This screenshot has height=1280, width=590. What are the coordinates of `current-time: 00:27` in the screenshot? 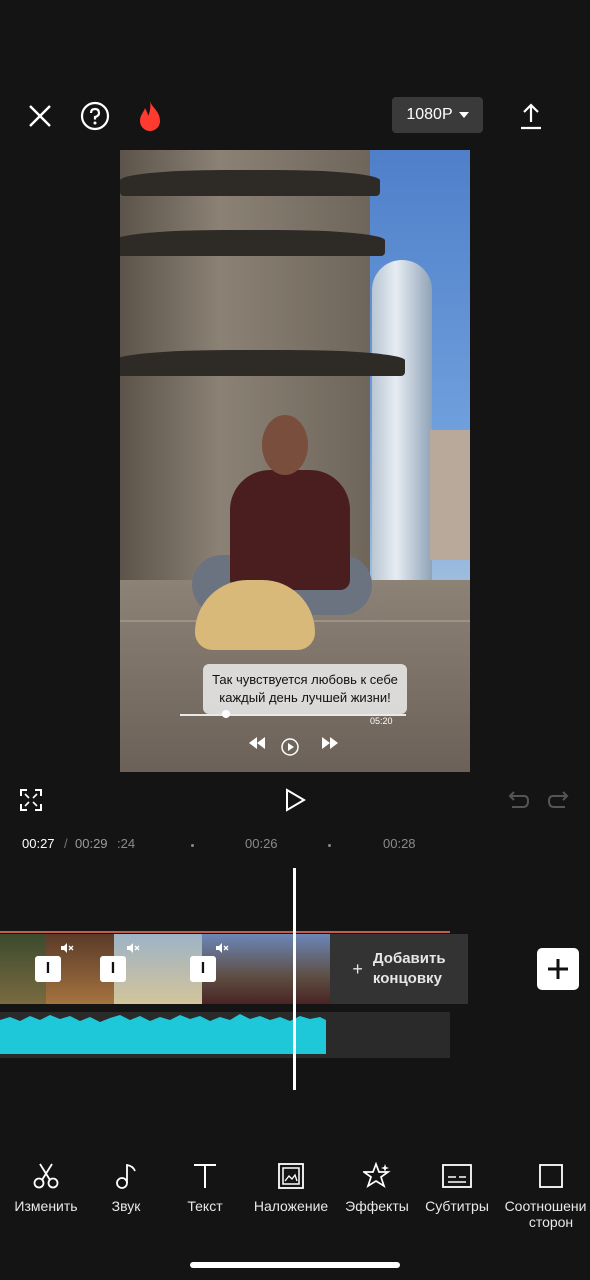 It's located at (38, 843).